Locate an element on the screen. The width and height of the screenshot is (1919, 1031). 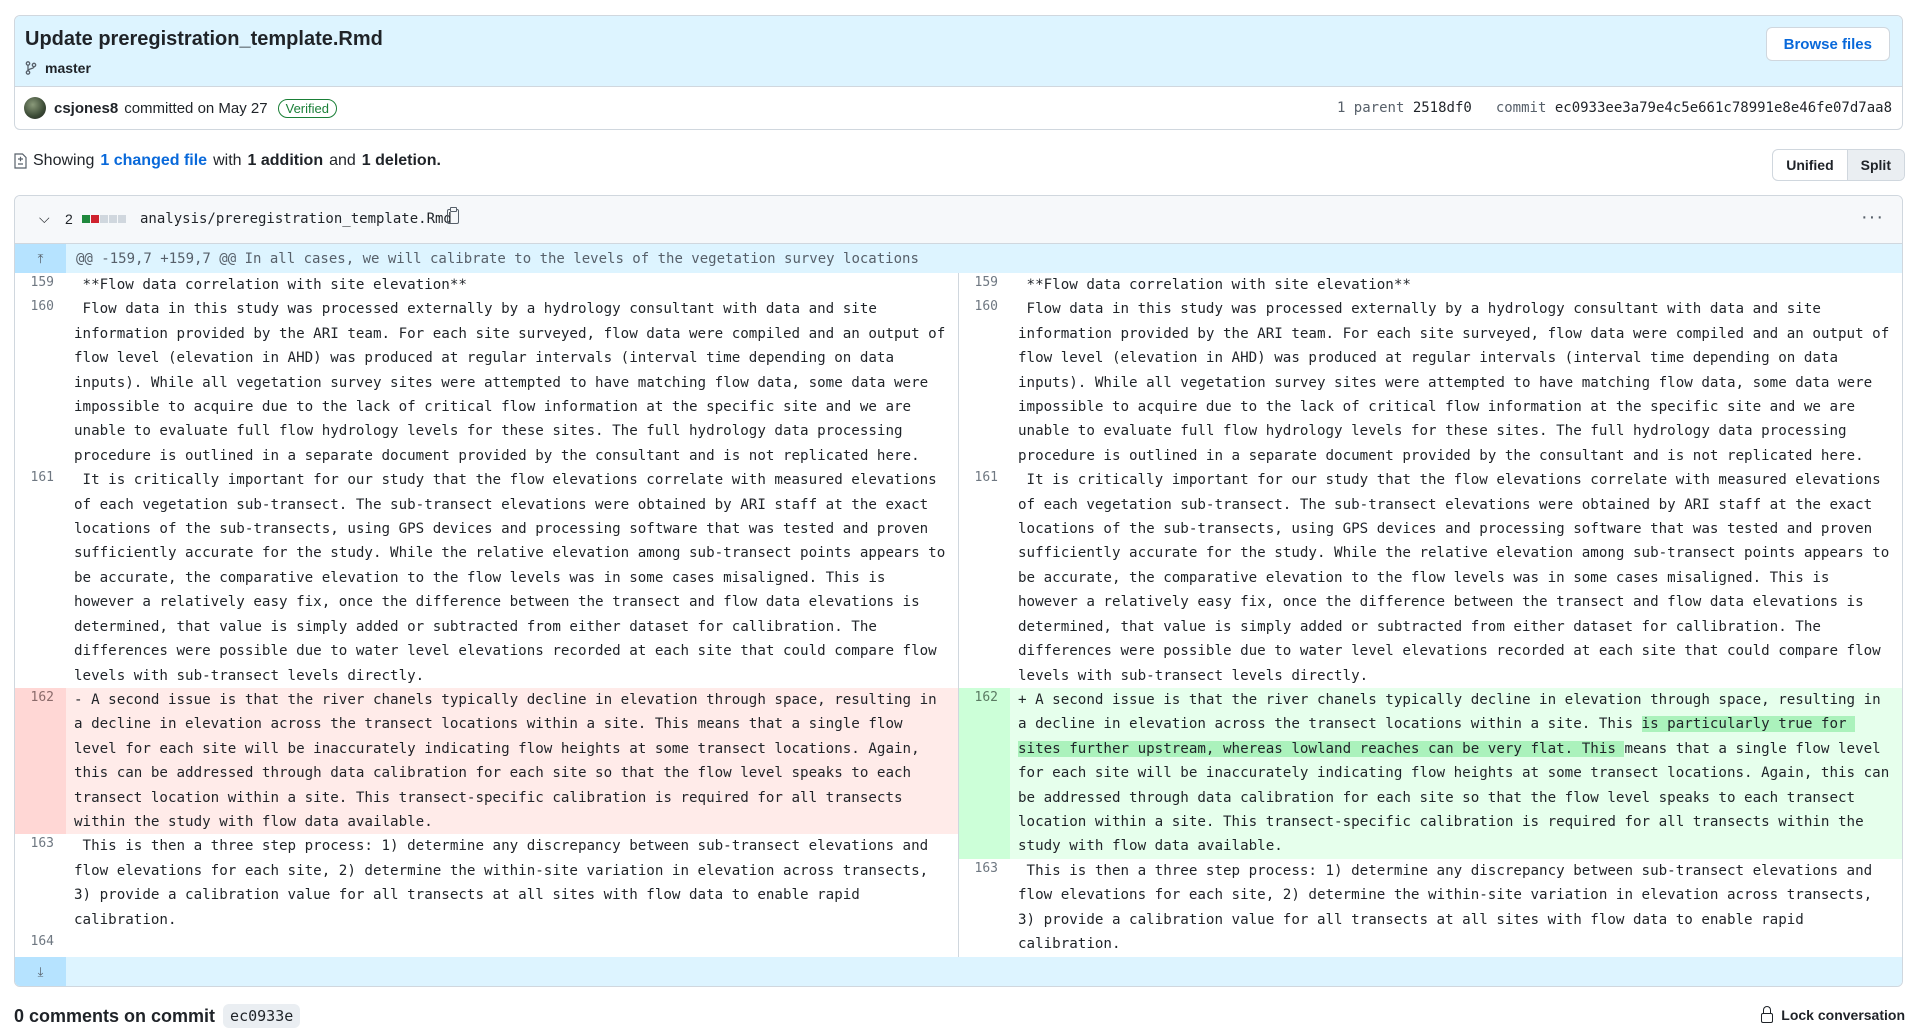
left-diff-line: 164 is located at coordinates (486, 944).